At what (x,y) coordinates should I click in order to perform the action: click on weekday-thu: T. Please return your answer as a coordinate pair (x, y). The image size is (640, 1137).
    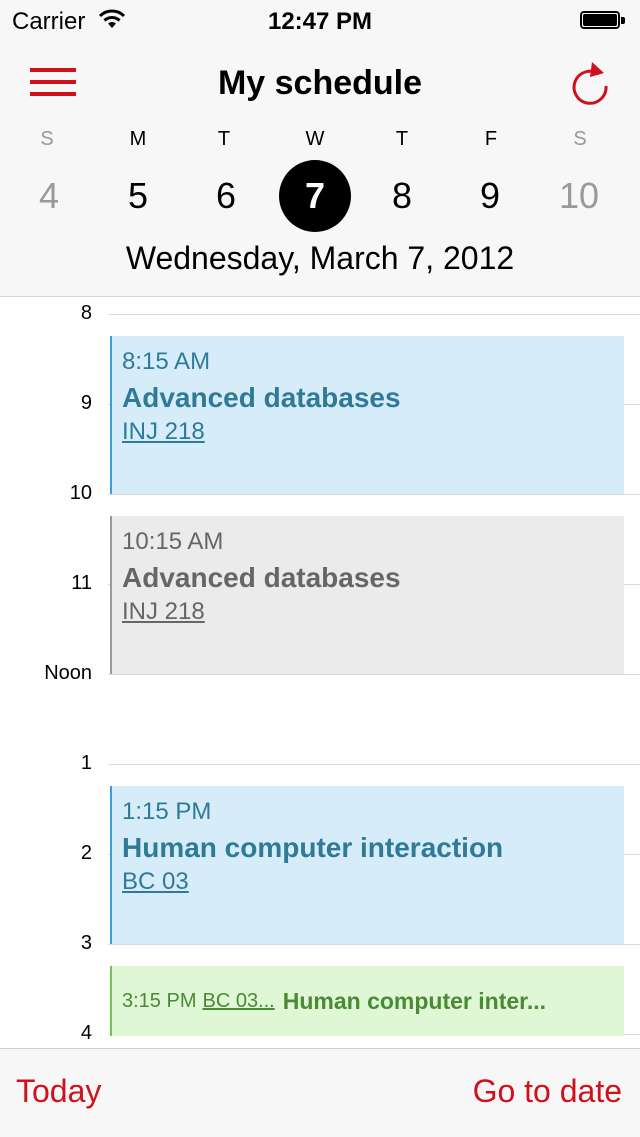
    Looking at the image, I should click on (402, 139).